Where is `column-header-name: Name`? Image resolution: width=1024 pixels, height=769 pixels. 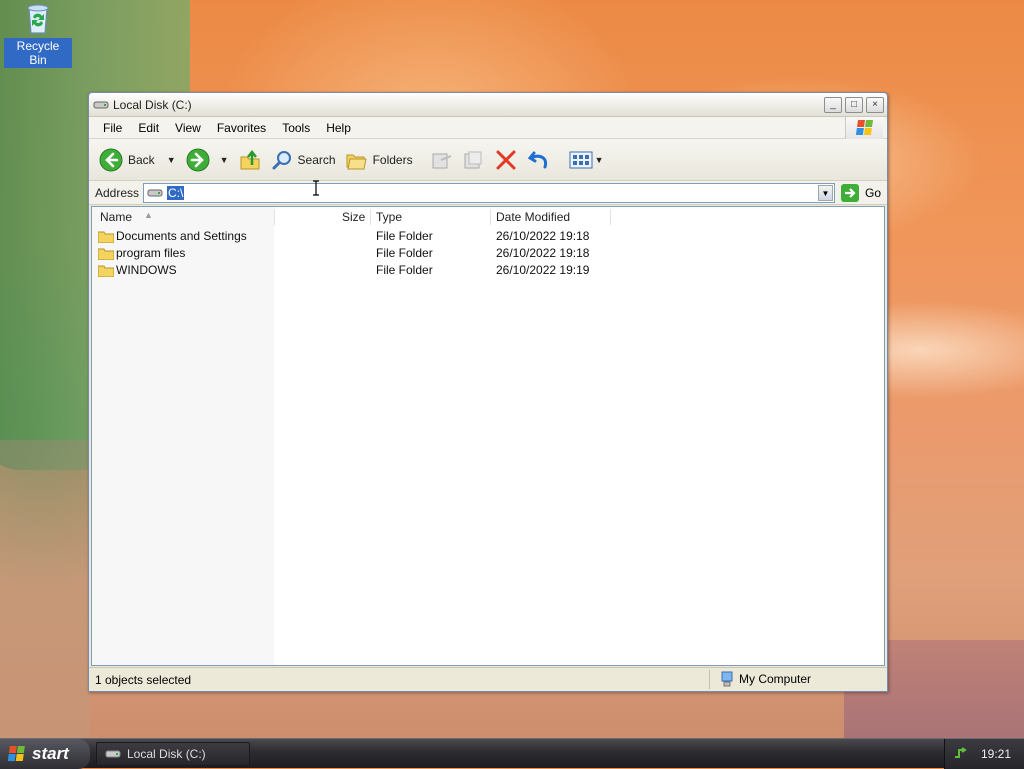 column-header-name: Name is located at coordinates (116, 217).